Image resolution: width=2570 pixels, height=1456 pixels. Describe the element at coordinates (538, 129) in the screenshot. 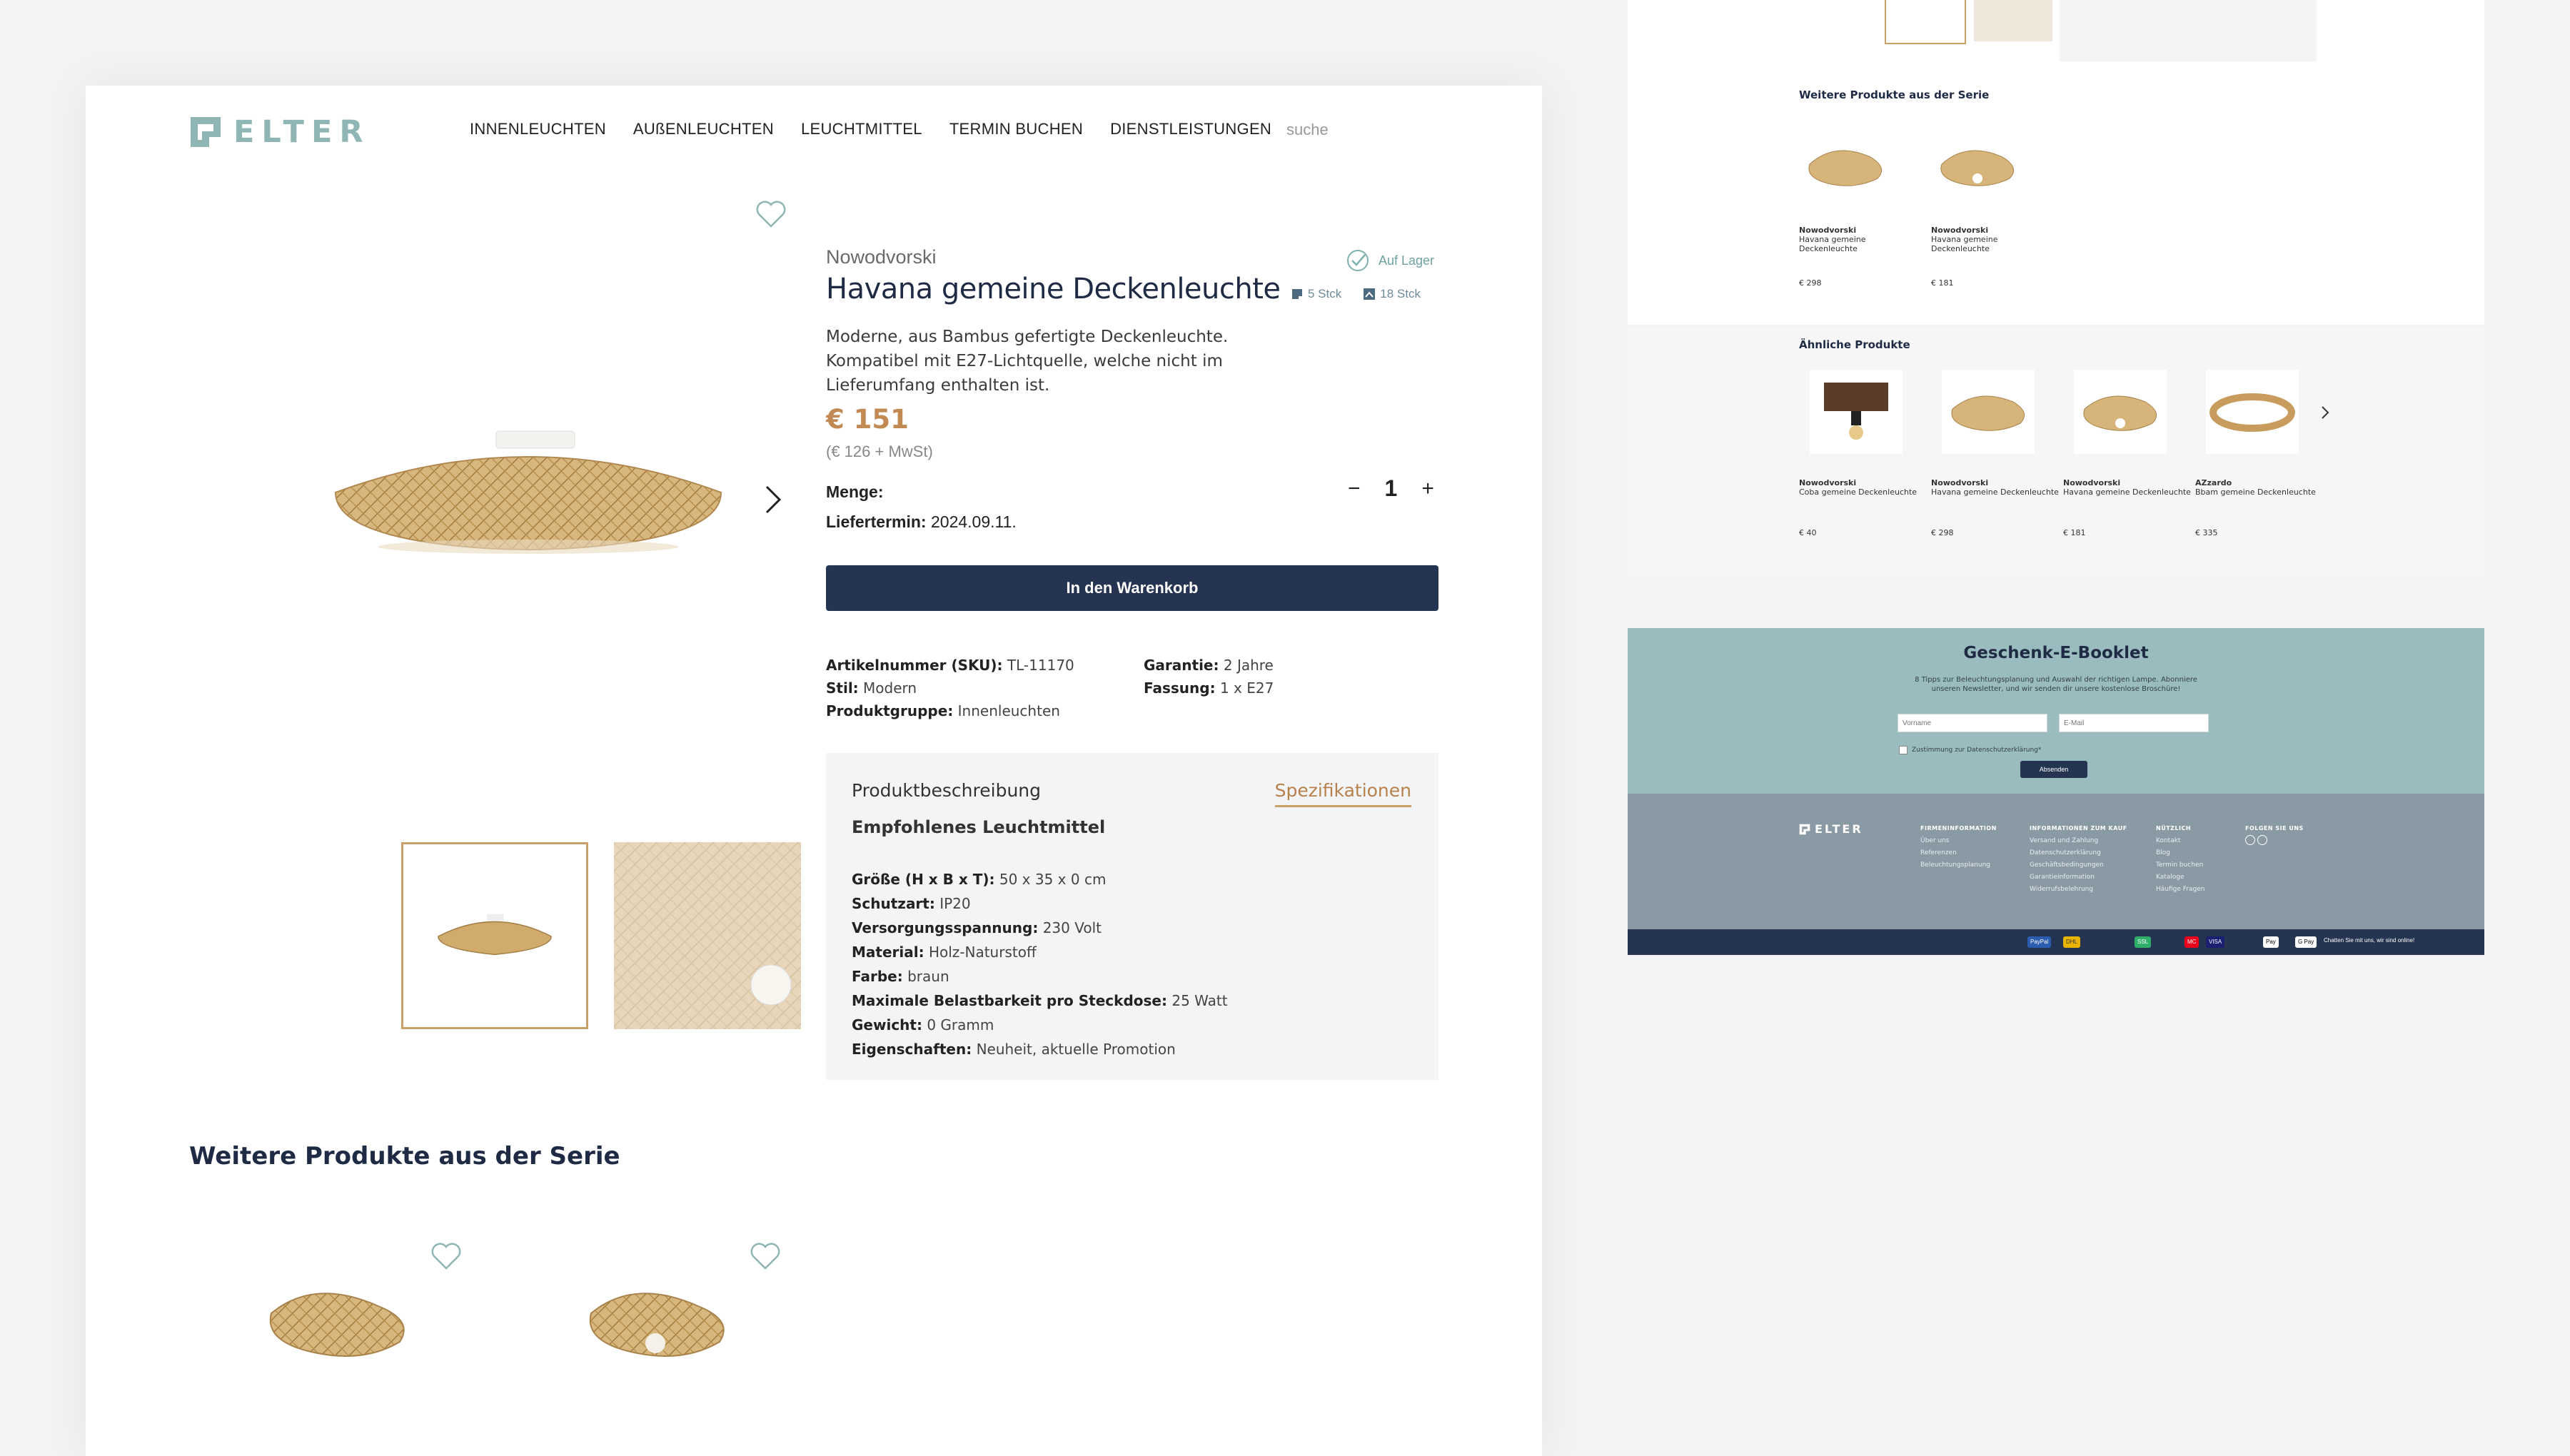

I see `nav-item-innenleuchten: INNENLEUCHTEN` at that location.